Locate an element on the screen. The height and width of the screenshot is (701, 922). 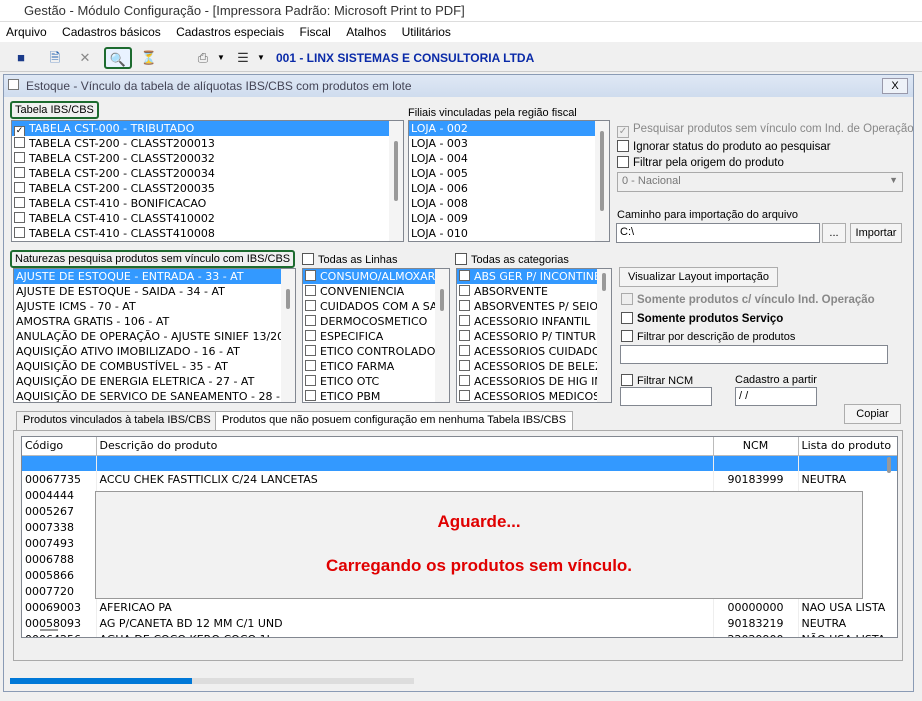
categoria-item: ACESSORIOS MEDICOS is located at coordinates (534, 395).